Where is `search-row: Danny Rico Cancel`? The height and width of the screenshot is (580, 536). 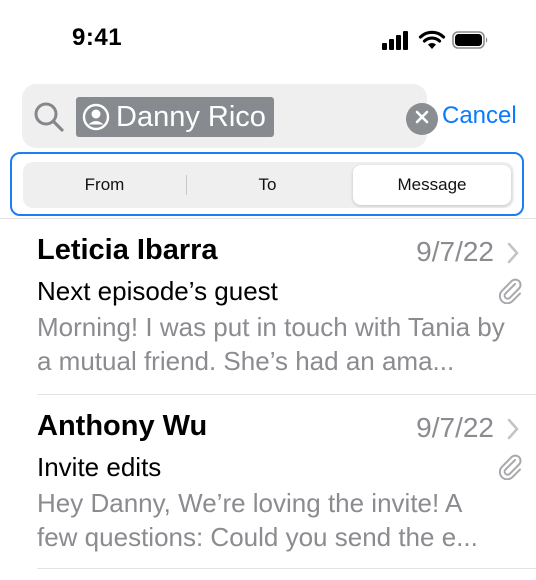
search-row: Danny Rico Cancel is located at coordinates (268, 116).